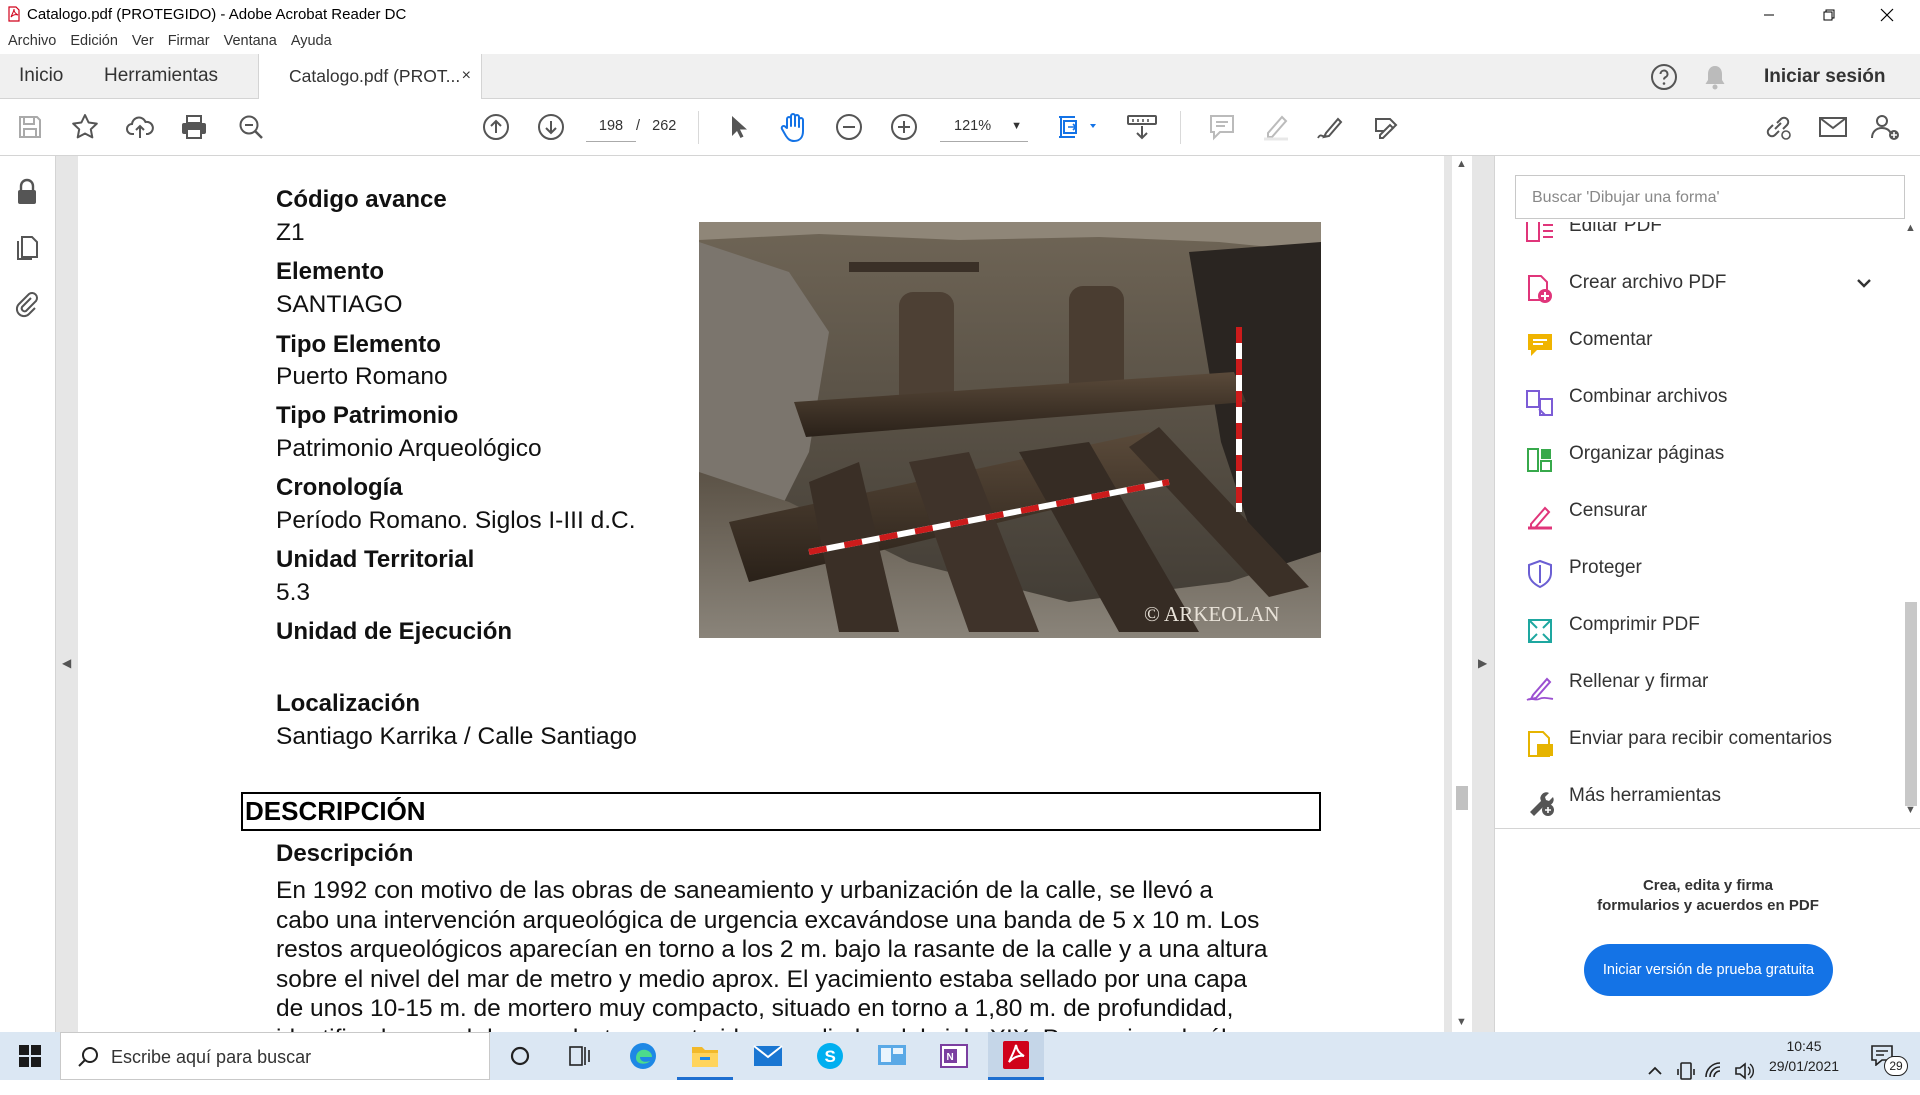 Image resolution: width=1920 pixels, height=1095 pixels. What do you see at coordinates (88, 1057) in the screenshot?
I see `search-icon` at bounding box center [88, 1057].